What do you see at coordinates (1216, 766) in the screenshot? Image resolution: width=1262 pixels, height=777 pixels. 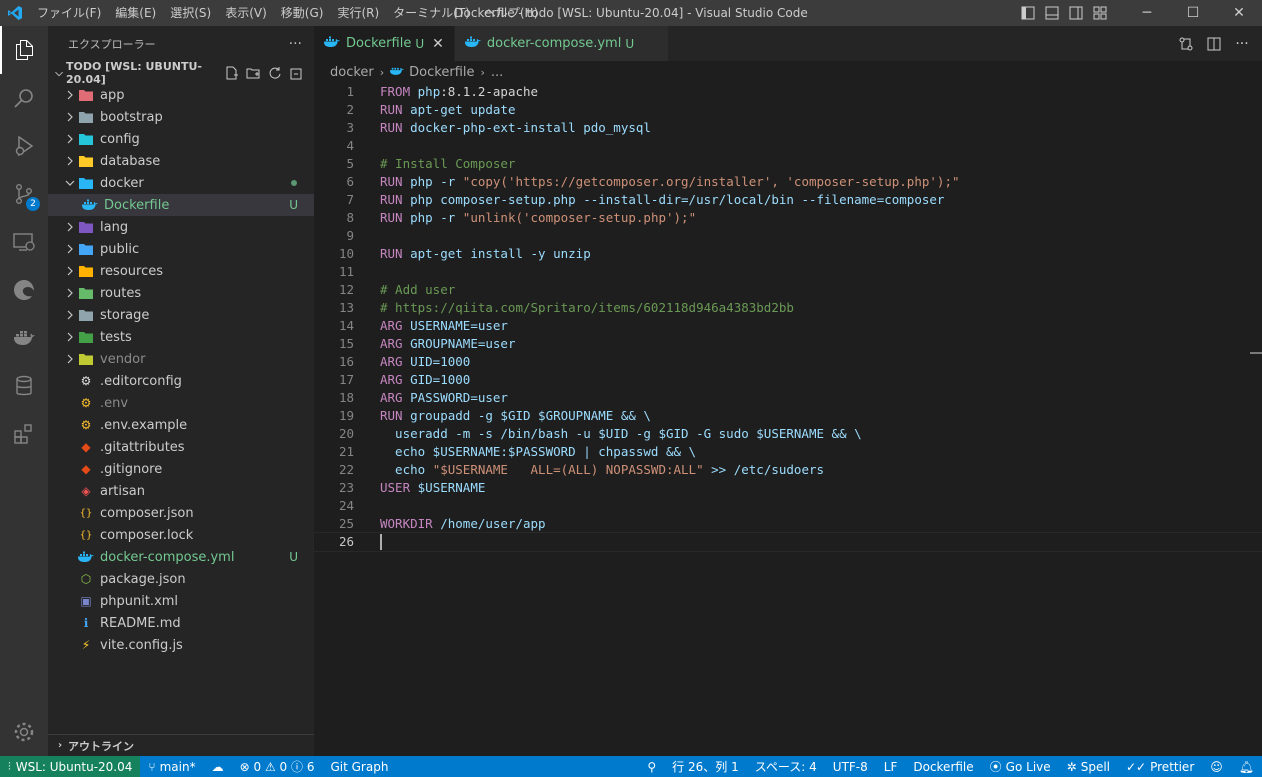 I see `feedback-icon: ☺` at bounding box center [1216, 766].